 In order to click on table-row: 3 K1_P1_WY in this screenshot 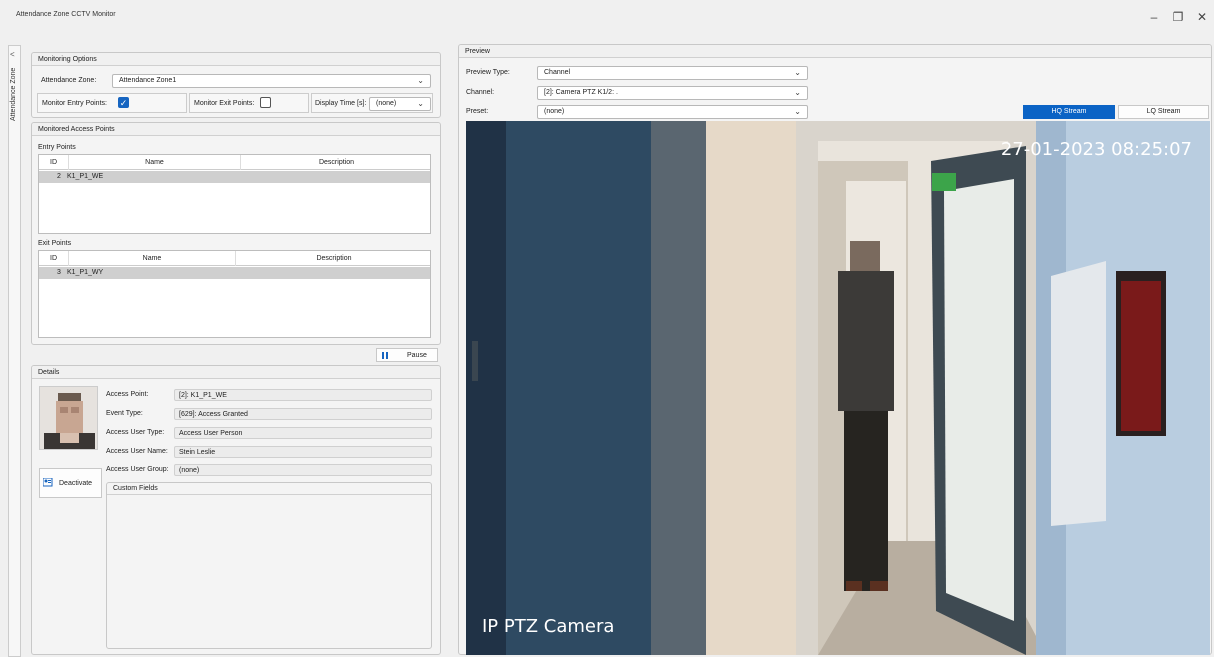, I will do `click(234, 273)`.